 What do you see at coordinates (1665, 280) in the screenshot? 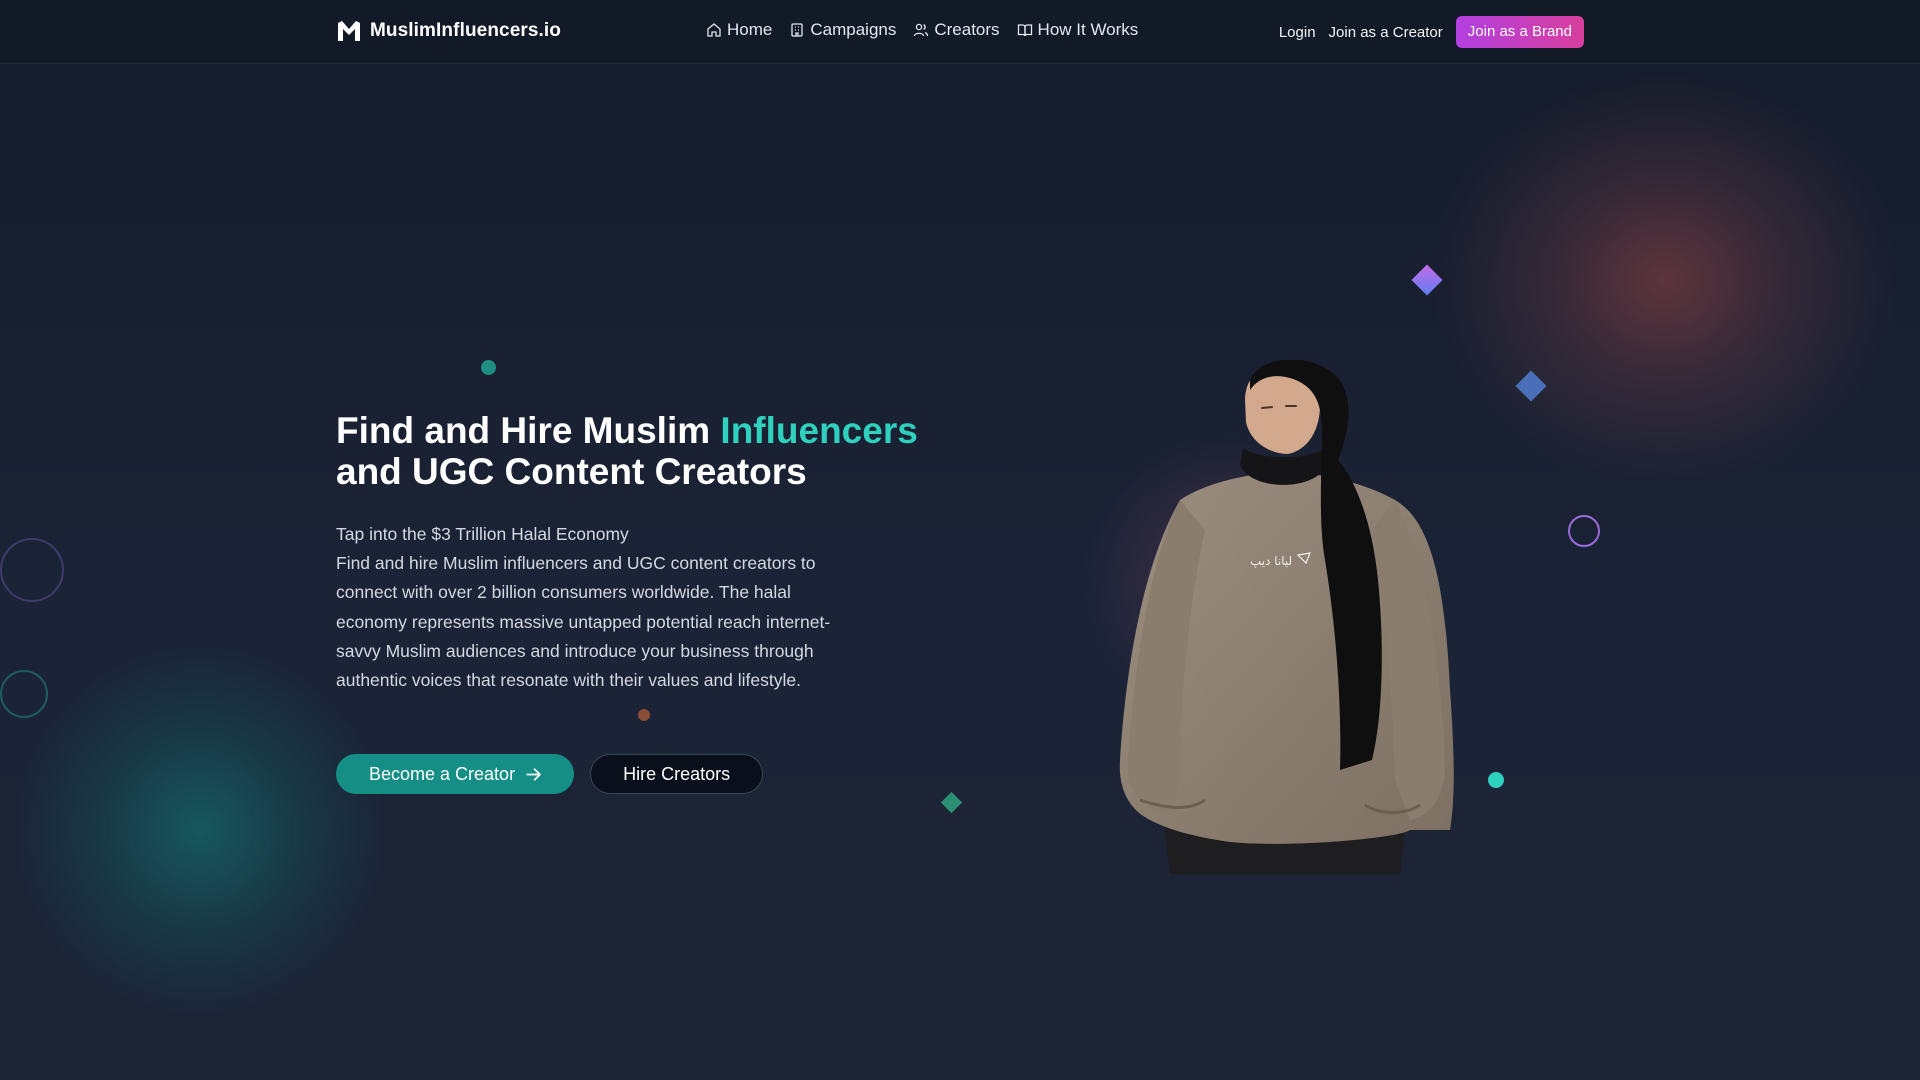
I see `background-glow-orange` at bounding box center [1665, 280].